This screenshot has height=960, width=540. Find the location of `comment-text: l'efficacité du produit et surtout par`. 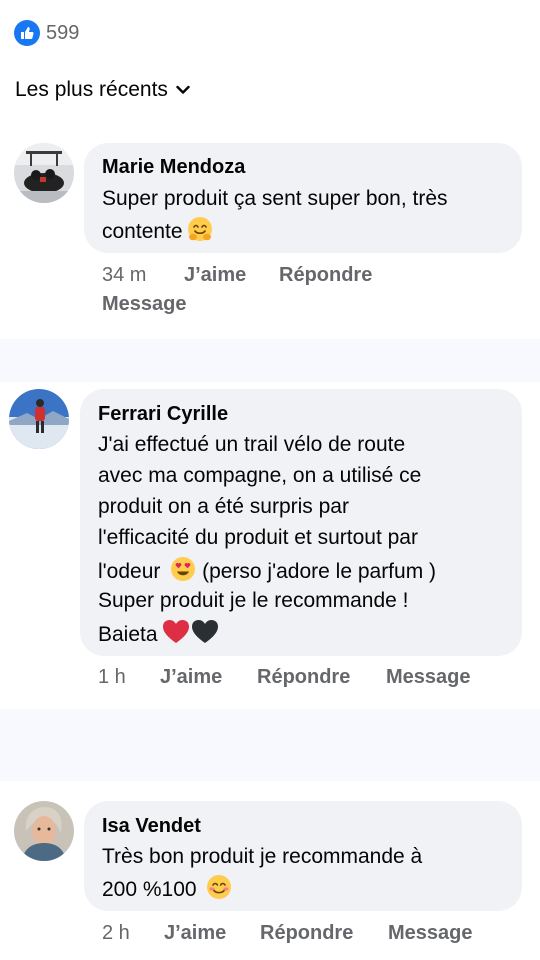

comment-text: l'efficacité du produit et surtout par is located at coordinates (258, 537).